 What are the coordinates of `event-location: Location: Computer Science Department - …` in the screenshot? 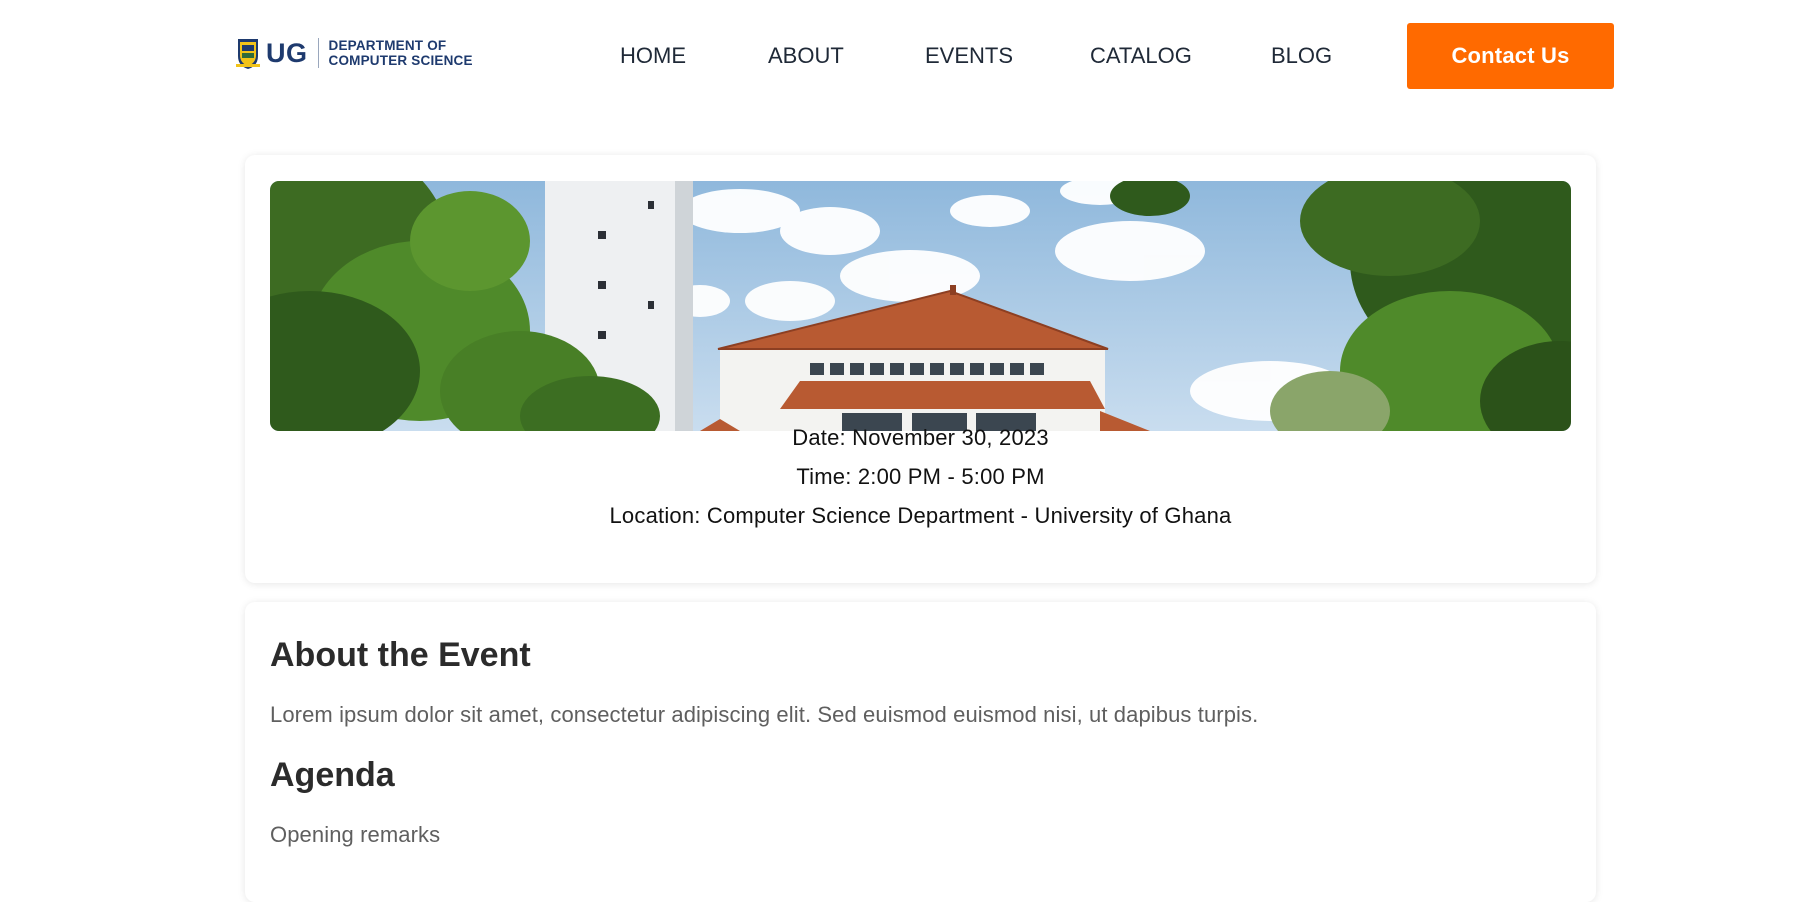 It's located at (920, 515).